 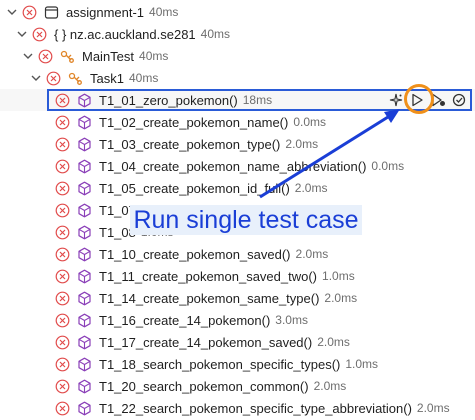 I want to click on test-row: T1_17_create_14_pokemon_saved() 2.0ms, so click(x=237, y=342).